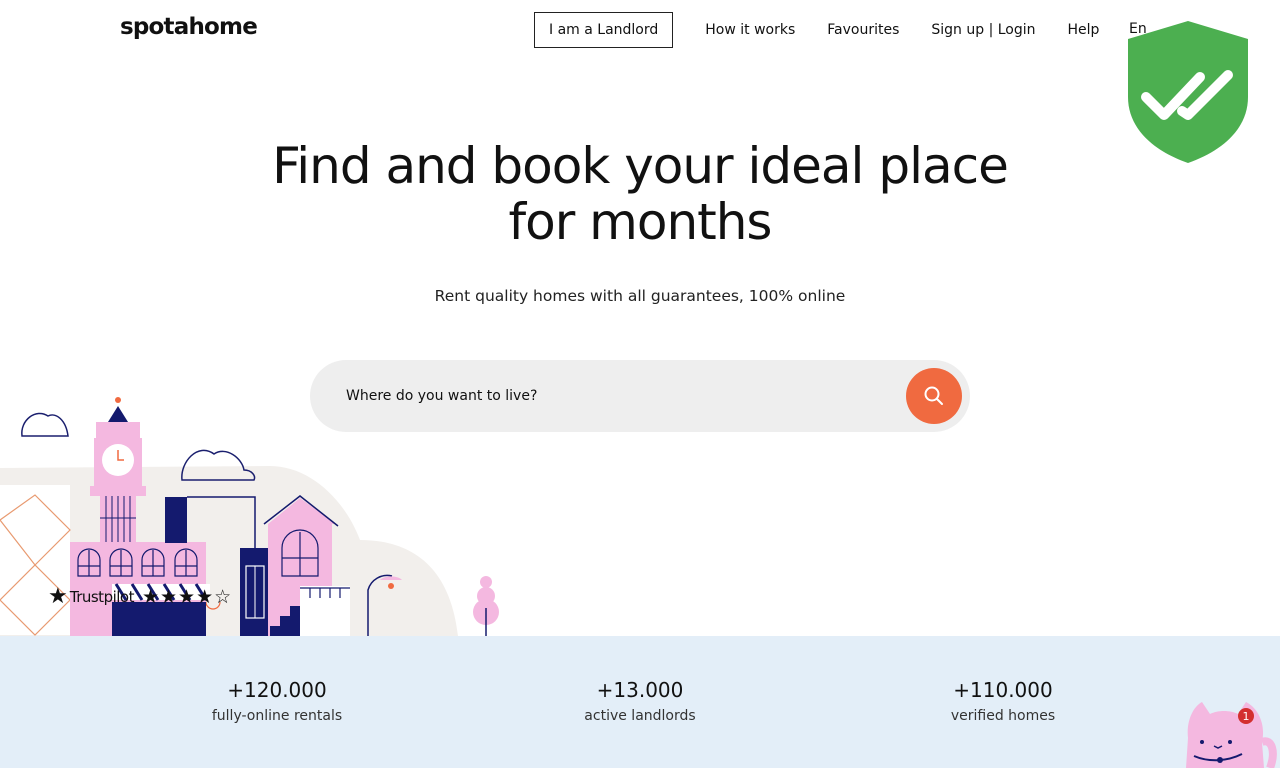 This screenshot has width=1280, height=768. I want to click on hero-title-line2: for months, so click(640, 222).